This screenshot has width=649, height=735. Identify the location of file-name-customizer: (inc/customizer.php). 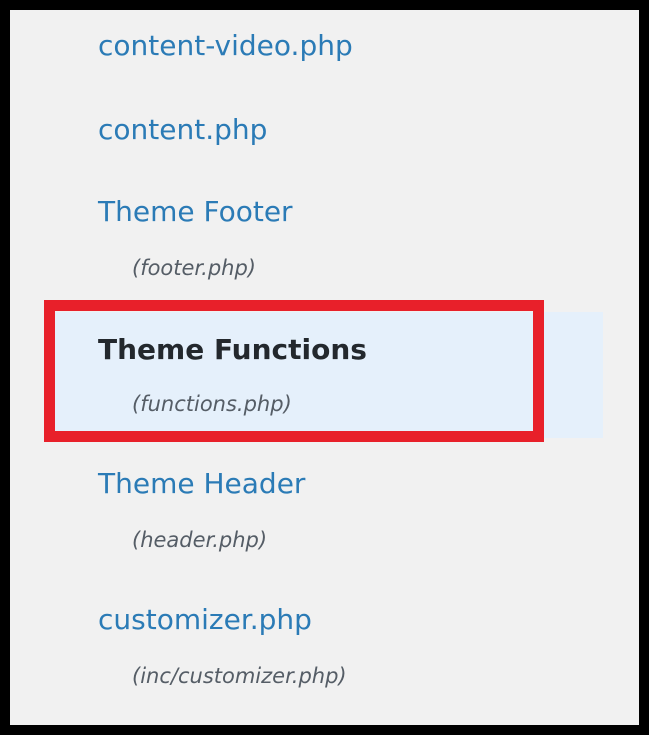
(239, 676).